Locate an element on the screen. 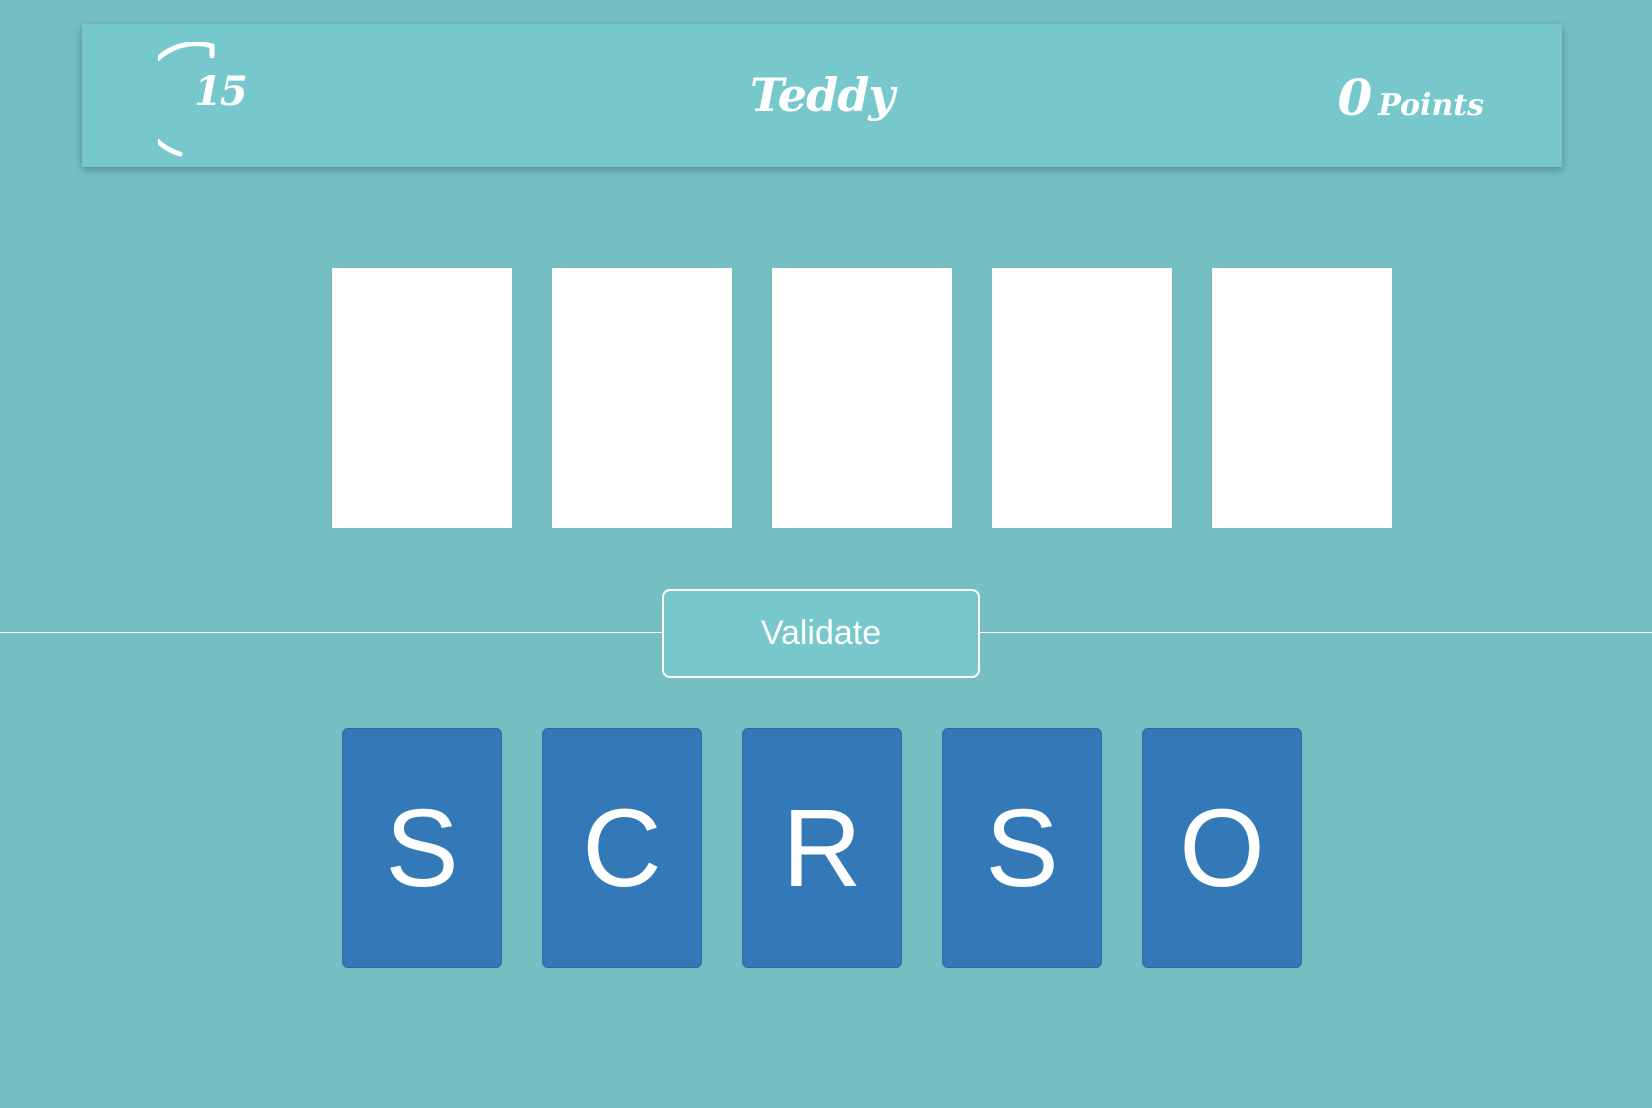 The image size is (1652, 1108). score-value: 0 is located at coordinates (1355, 97).